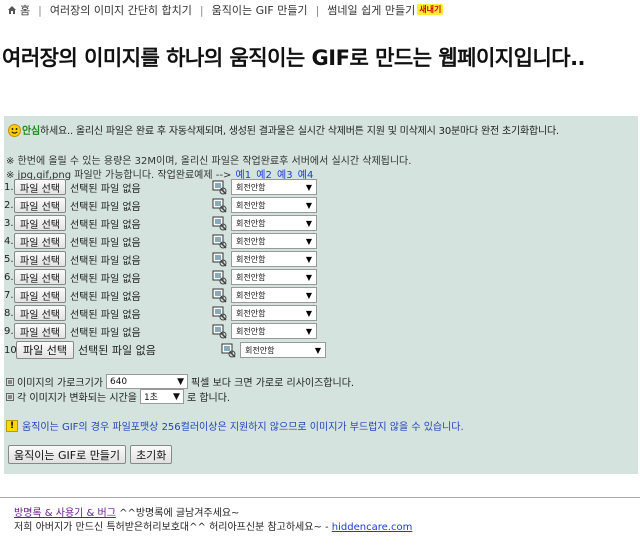  What do you see at coordinates (121, 10) in the screenshot?
I see `nav-merge-link: 여러장의 이미지 간단히 합치기` at bounding box center [121, 10].